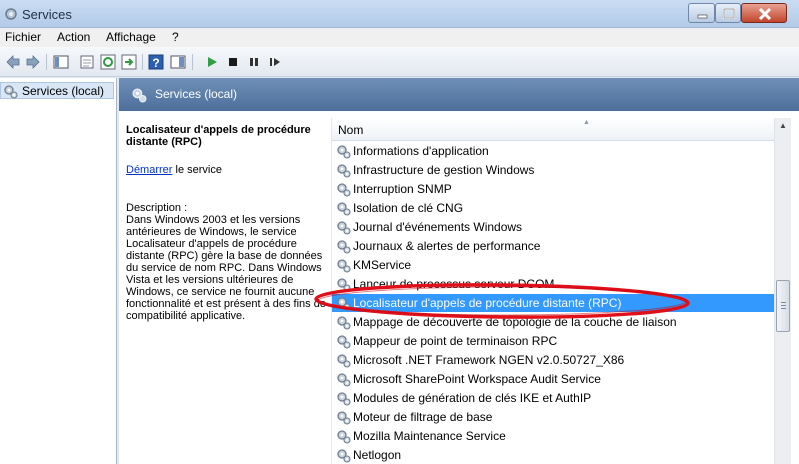 This screenshot has height=464, width=799. Describe the element at coordinates (402, 189) in the screenshot. I see `service-name: Interruption SNMP` at that location.